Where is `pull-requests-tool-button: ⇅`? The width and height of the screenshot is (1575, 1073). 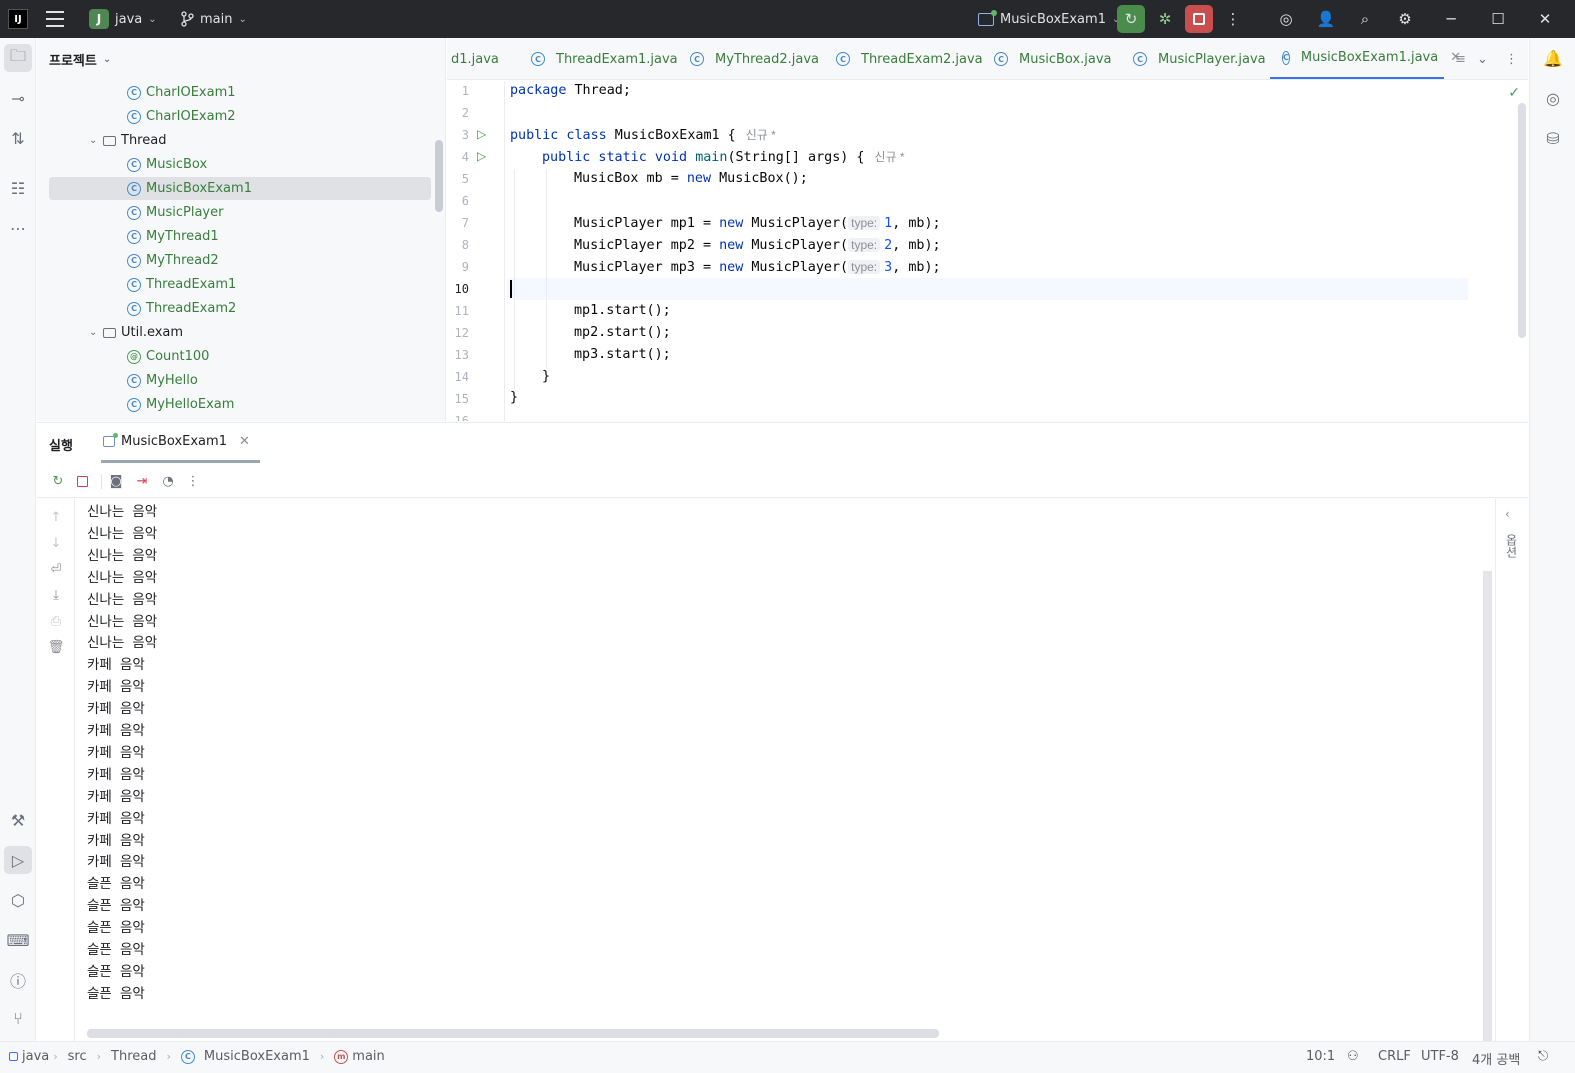
pull-requests-tool-button: ⇅ is located at coordinates (18, 138).